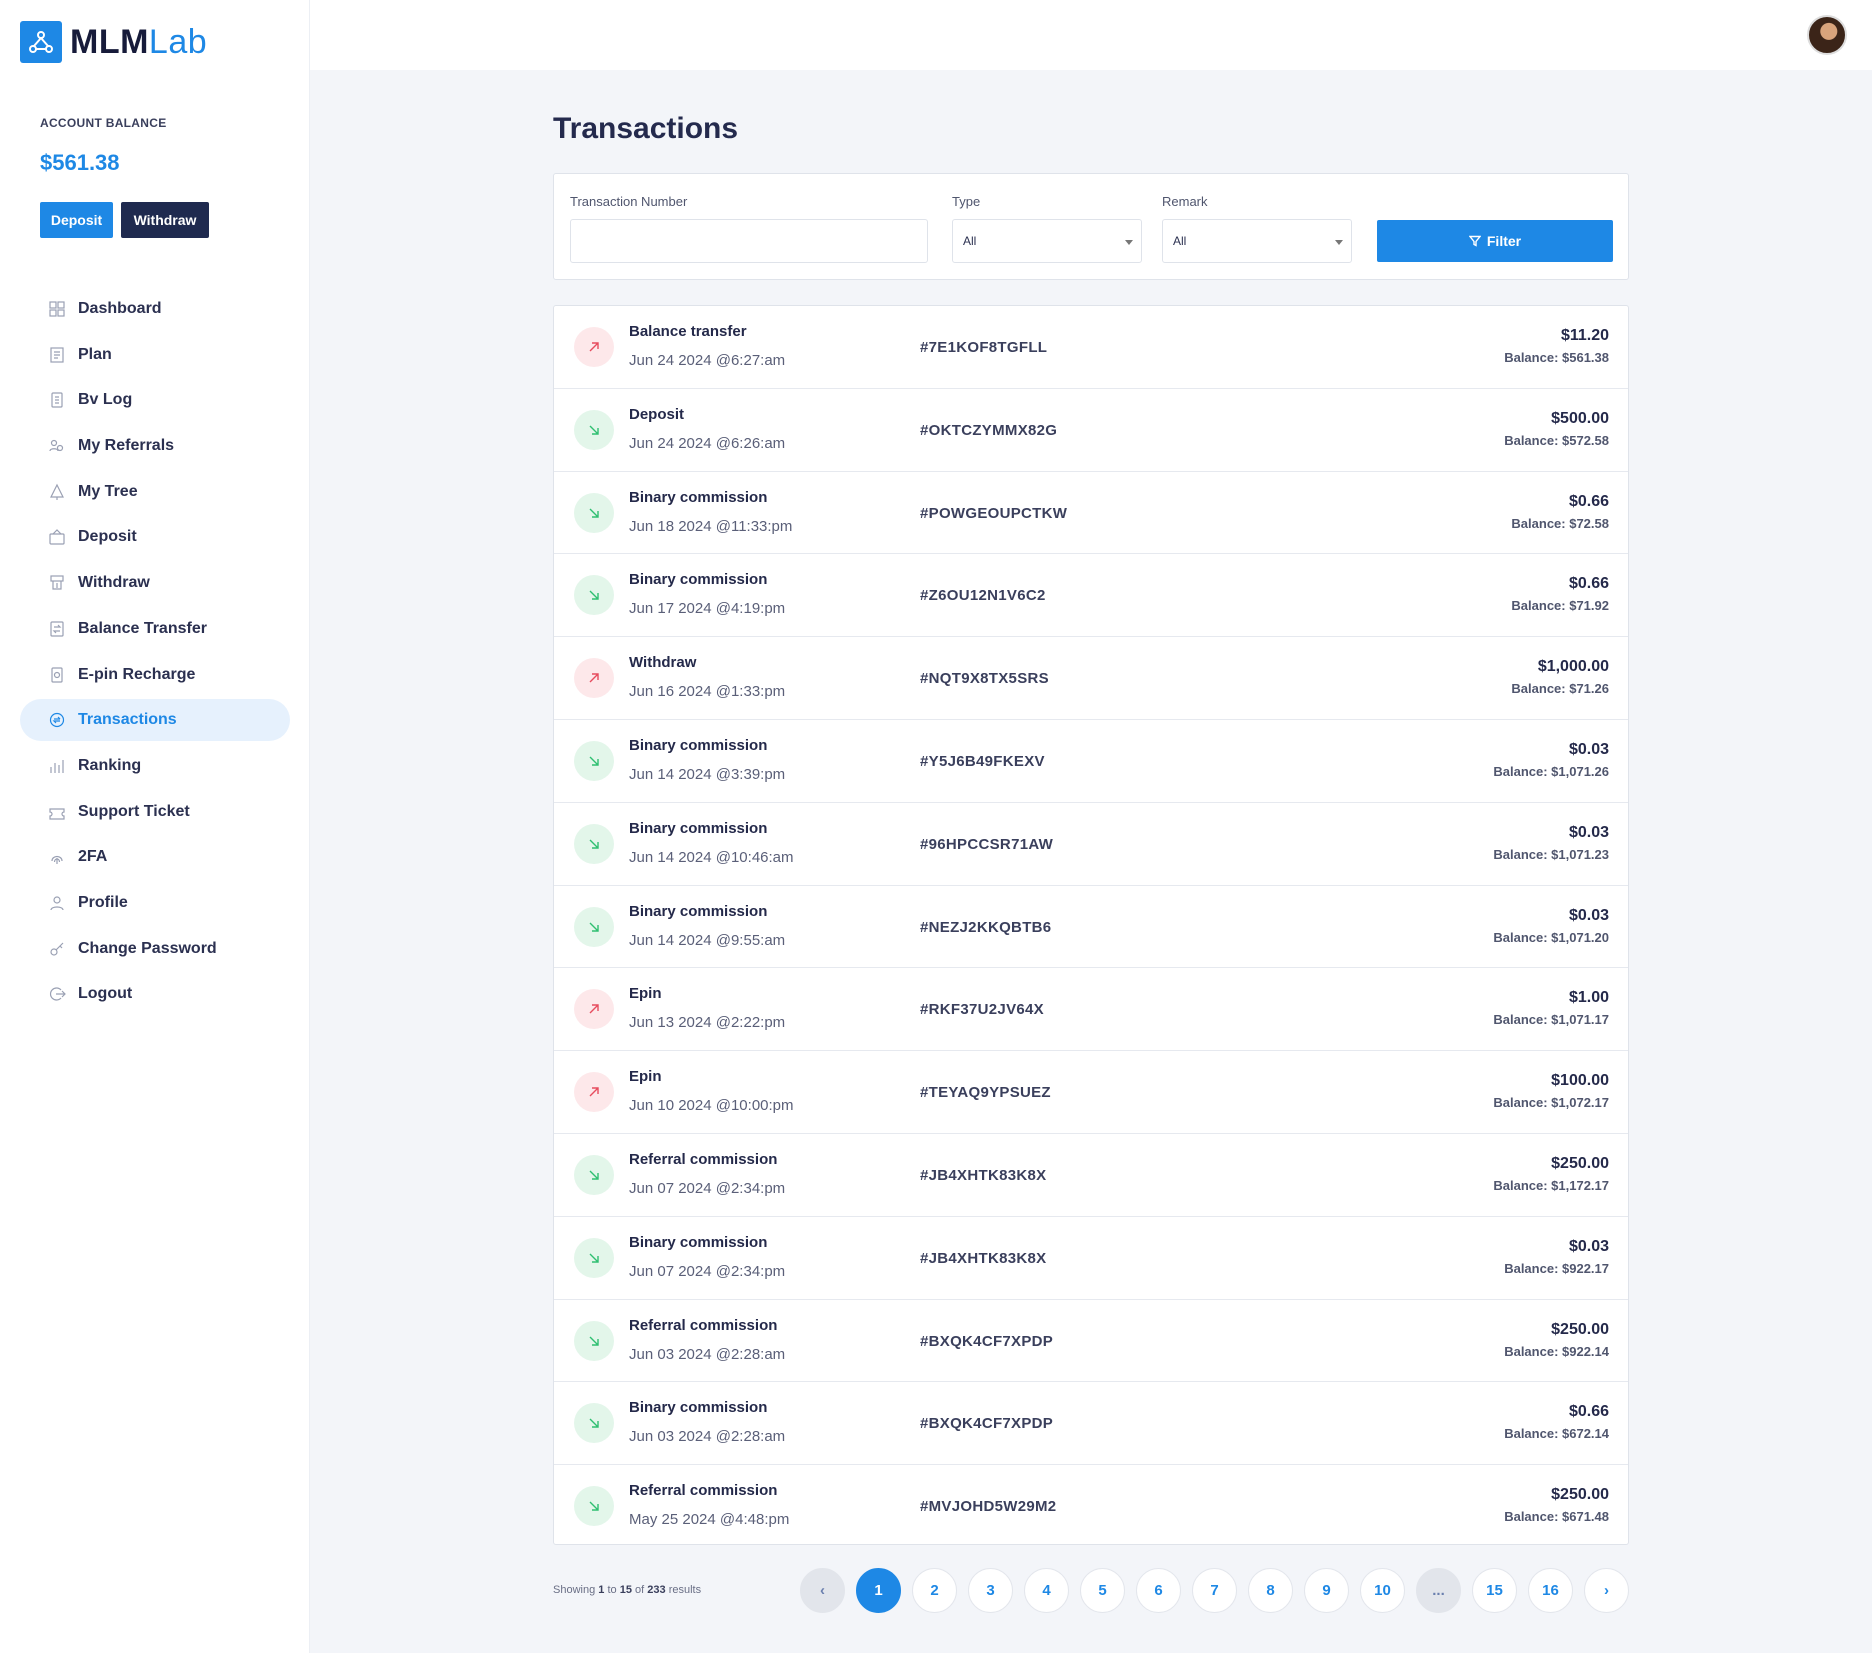 The image size is (1872, 1653). What do you see at coordinates (703, 1325) in the screenshot?
I see `transaction-title: Referral commission` at bounding box center [703, 1325].